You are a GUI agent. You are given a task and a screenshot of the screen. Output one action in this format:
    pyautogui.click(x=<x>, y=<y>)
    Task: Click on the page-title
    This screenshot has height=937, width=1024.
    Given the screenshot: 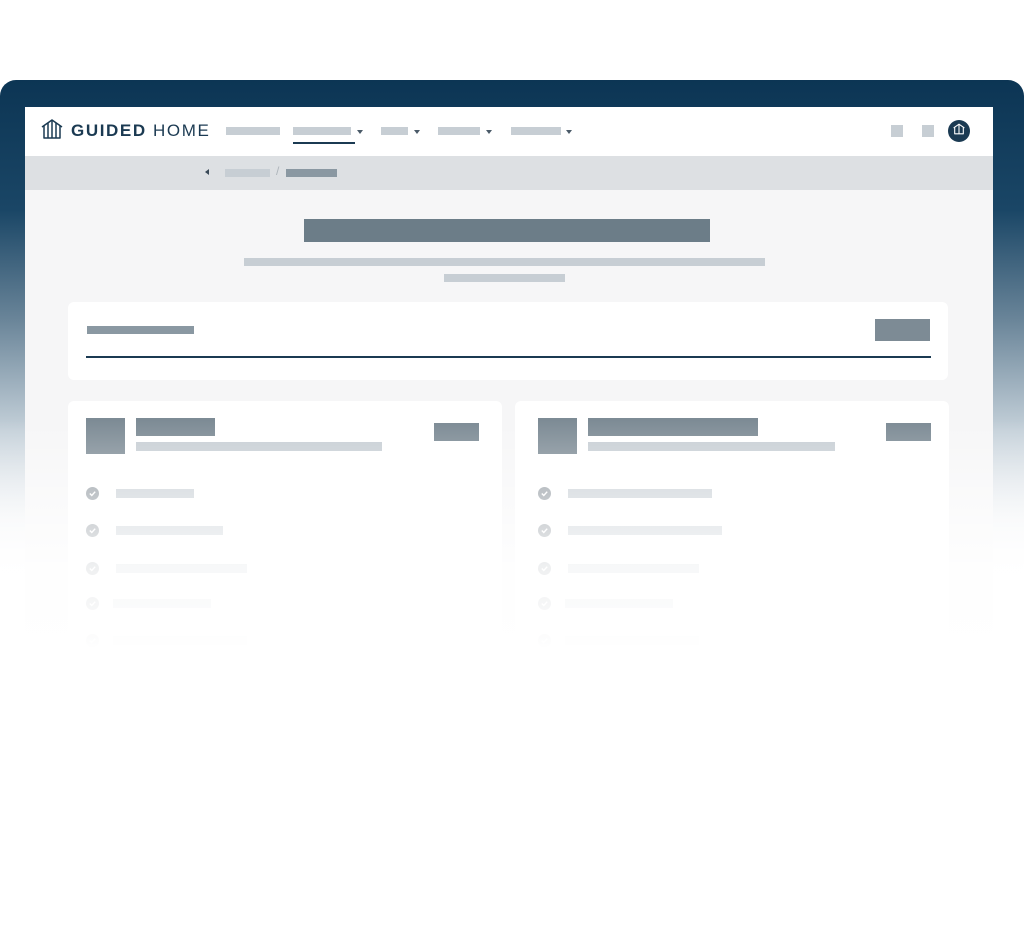 What is the action you would take?
    pyautogui.click(x=507, y=230)
    